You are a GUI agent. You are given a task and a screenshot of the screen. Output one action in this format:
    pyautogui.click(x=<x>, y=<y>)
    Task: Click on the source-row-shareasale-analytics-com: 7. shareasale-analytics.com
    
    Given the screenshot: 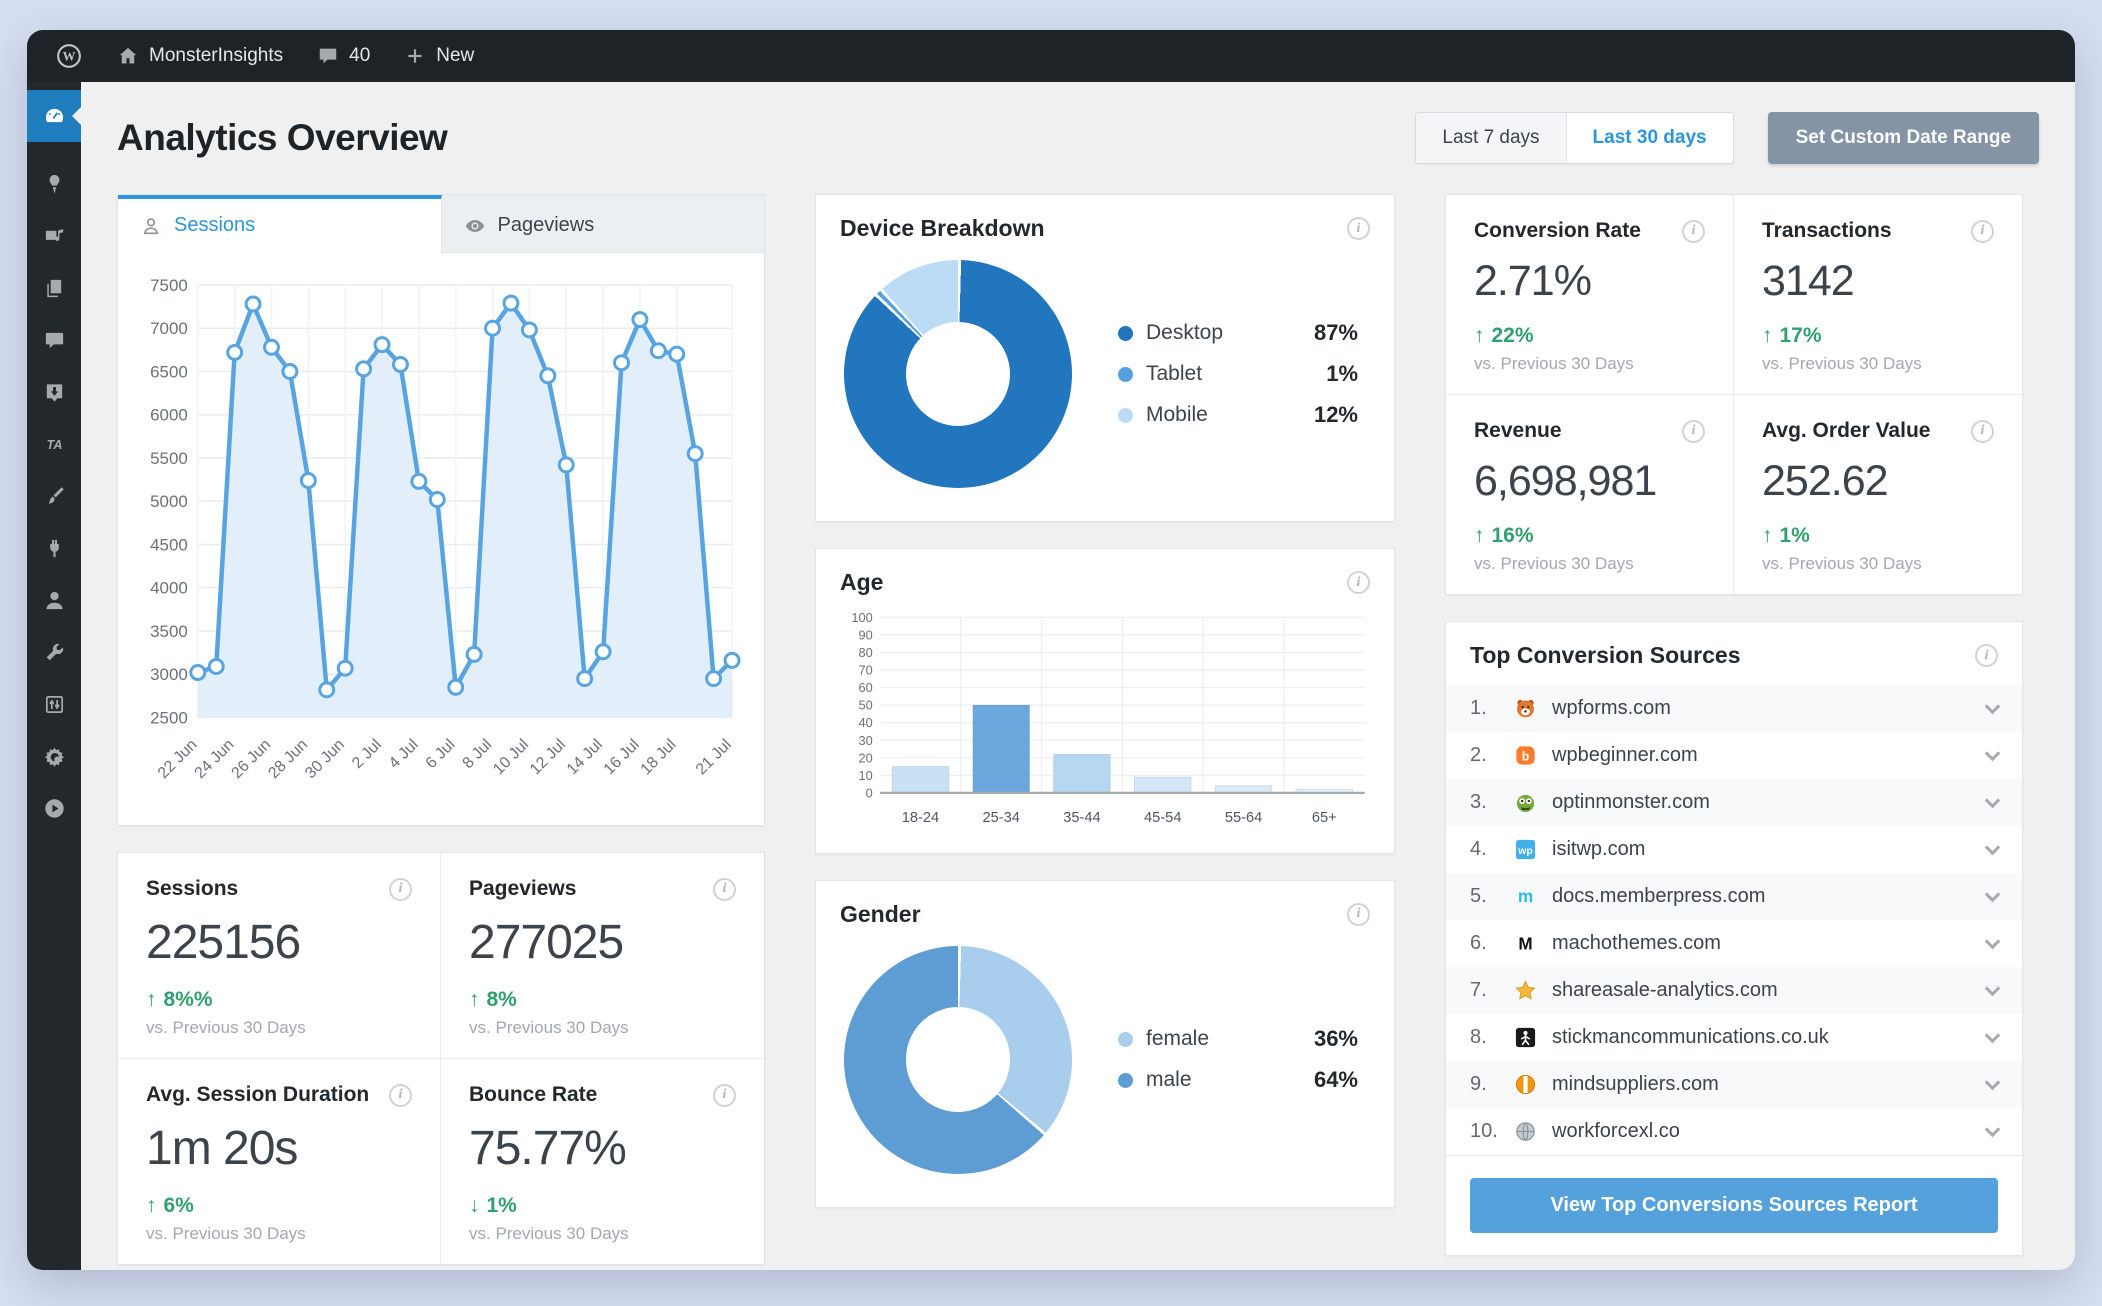 What is the action you would take?
    pyautogui.click(x=1734, y=990)
    